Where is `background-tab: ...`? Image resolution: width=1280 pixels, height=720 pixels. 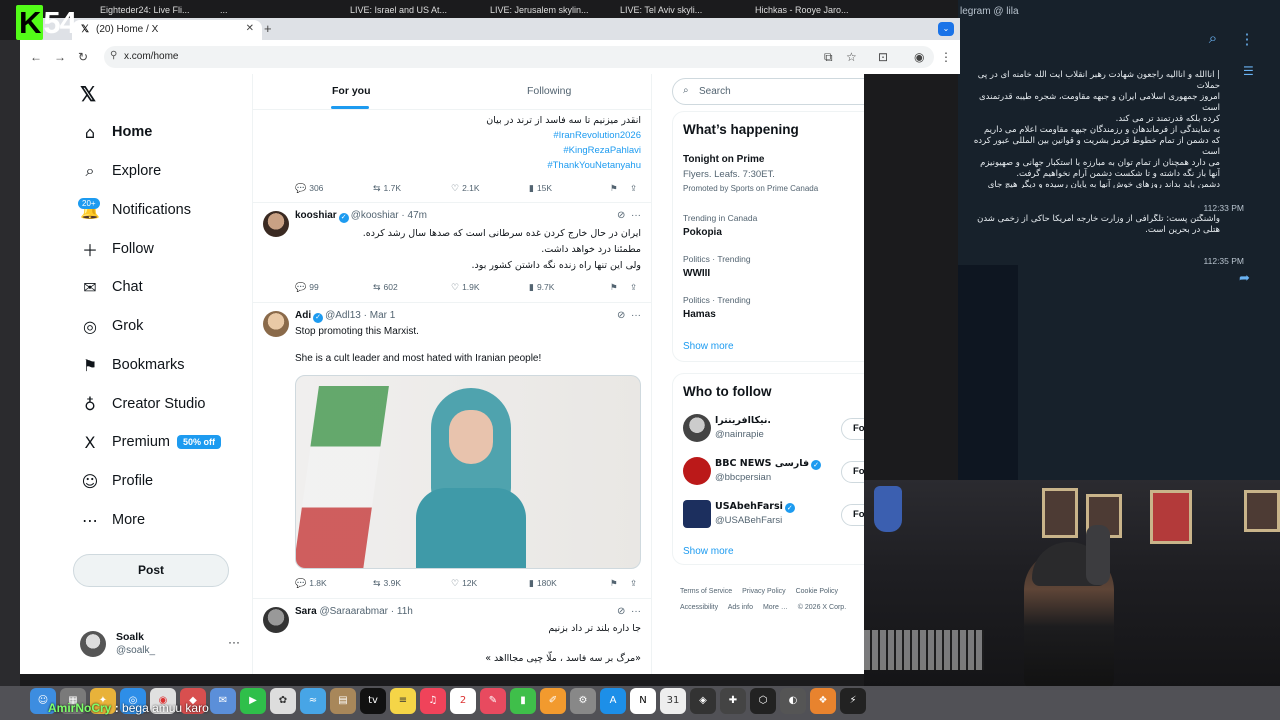 background-tab: ... is located at coordinates (270, 11).